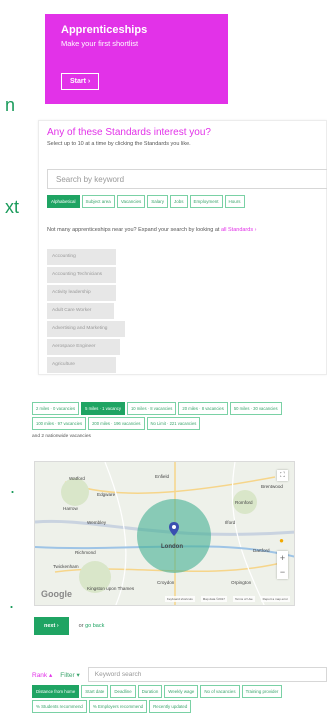  Describe the element at coordinates (203, 408) in the screenshot. I see `distance-chip-20-miles: 20 miles · 8 vacancies` at that location.